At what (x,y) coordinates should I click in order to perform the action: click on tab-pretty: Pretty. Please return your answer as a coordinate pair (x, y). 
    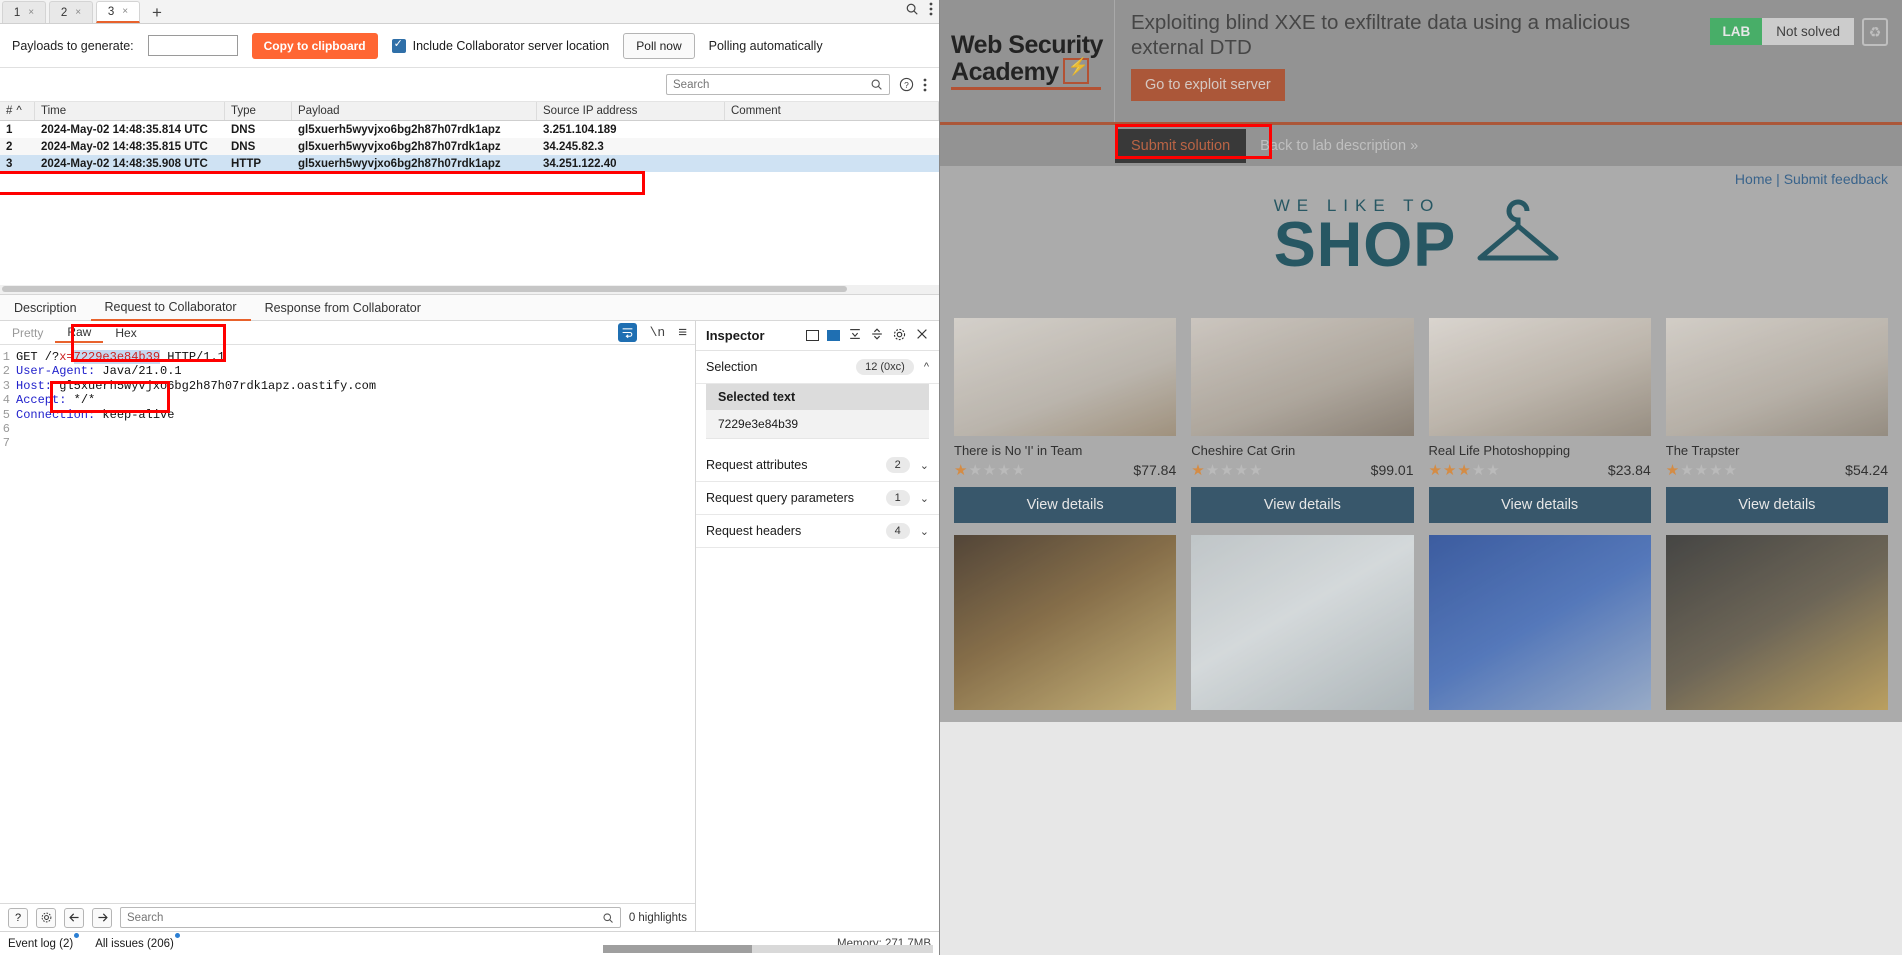
    Looking at the image, I should click on (27, 333).